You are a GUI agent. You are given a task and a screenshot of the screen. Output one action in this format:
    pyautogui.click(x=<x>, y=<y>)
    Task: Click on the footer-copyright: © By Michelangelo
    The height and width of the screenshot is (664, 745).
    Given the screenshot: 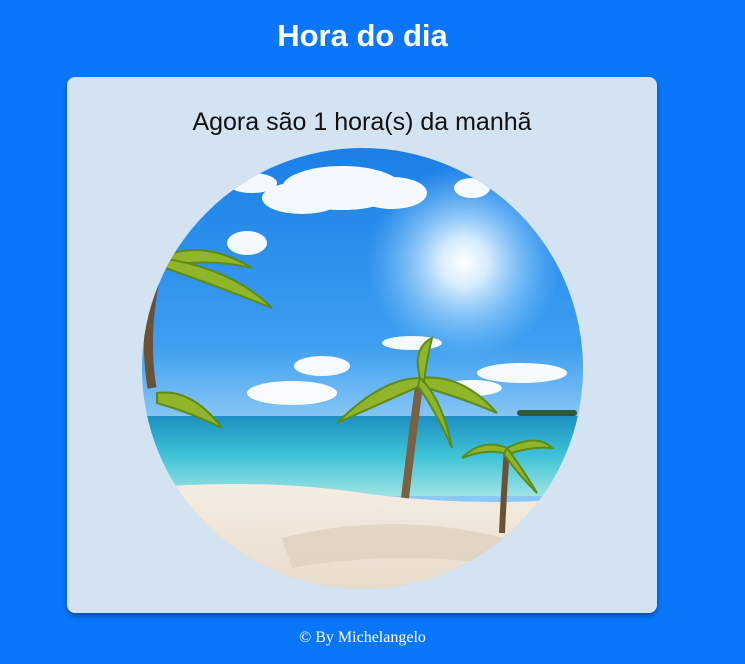 What is the action you would take?
    pyautogui.click(x=362, y=637)
    